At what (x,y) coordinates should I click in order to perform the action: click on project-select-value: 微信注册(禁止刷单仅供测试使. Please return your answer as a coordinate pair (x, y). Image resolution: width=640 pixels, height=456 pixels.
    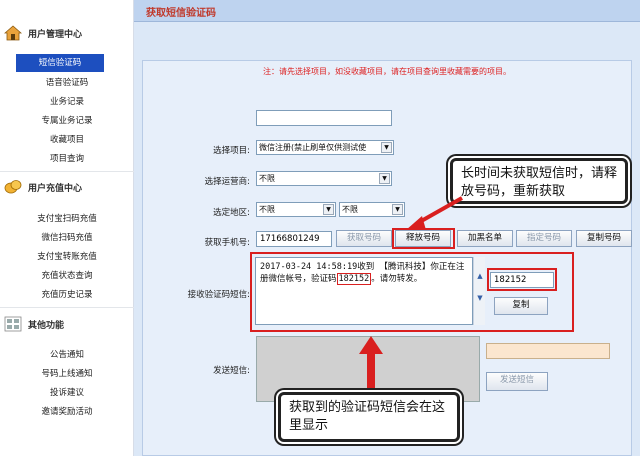
    Looking at the image, I should click on (313, 147).